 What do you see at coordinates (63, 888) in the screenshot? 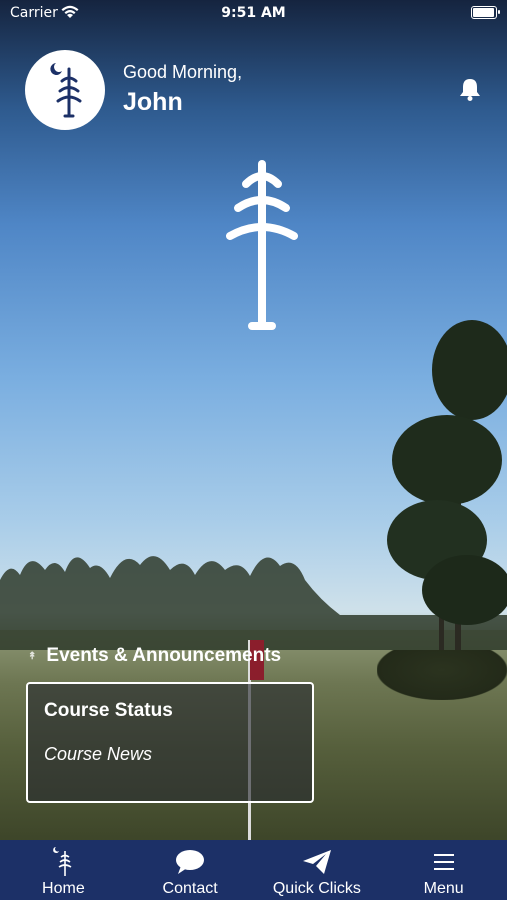
I see `tab-home-label: Home` at bounding box center [63, 888].